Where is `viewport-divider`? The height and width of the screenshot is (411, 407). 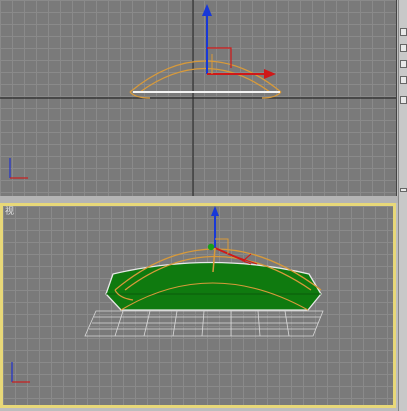
viewport-divider is located at coordinates (199, 199).